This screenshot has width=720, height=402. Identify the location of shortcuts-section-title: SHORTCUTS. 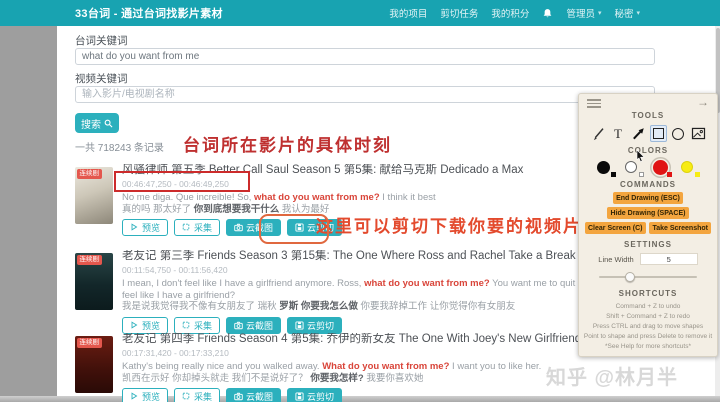
(648, 293).